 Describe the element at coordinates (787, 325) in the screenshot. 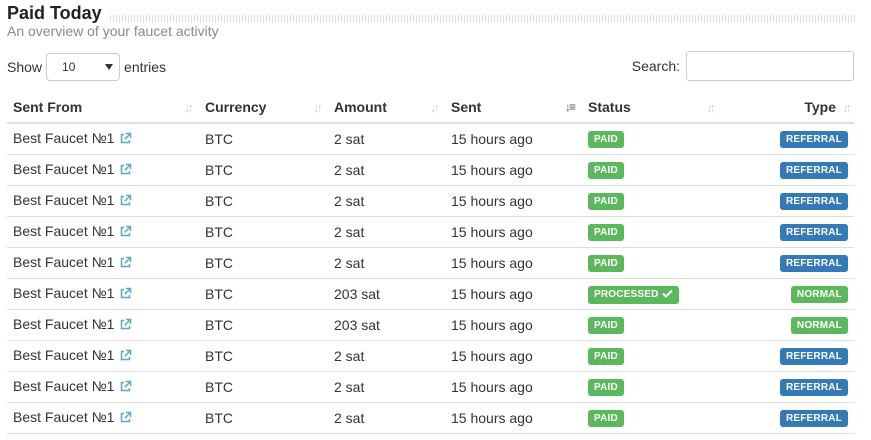

I see `cell-type: NORMAL` at that location.